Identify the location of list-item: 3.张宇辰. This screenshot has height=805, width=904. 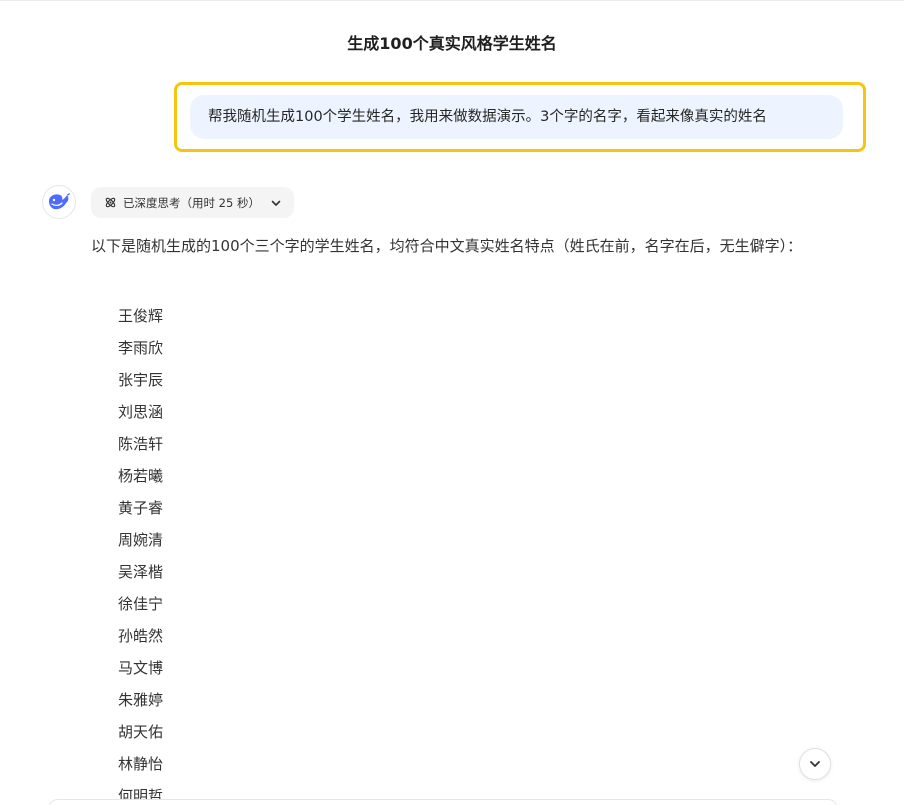
(200, 380).